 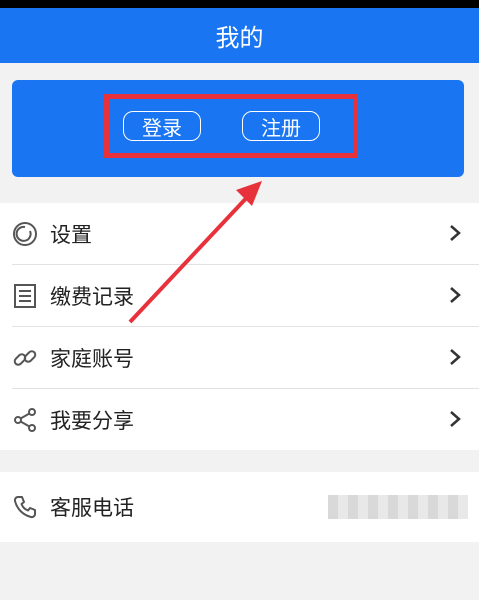 What do you see at coordinates (398, 507) in the screenshot?
I see `redacted-phone-number` at bounding box center [398, 507].